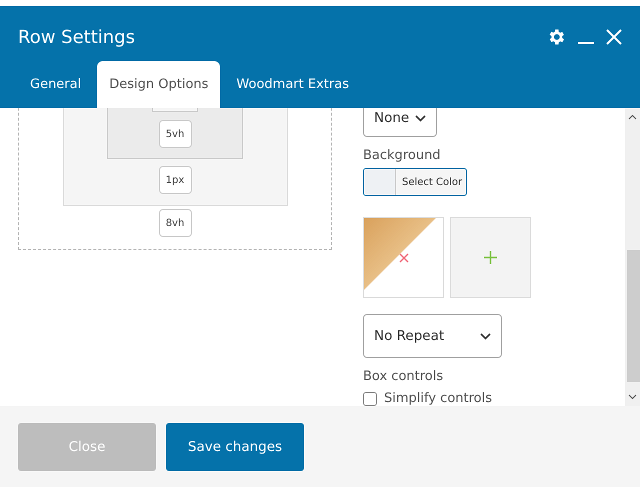  What do you see at coordinates (158, 84) in the screenshot?
I see `tab: Design Options` at bounding box center [158, 84].